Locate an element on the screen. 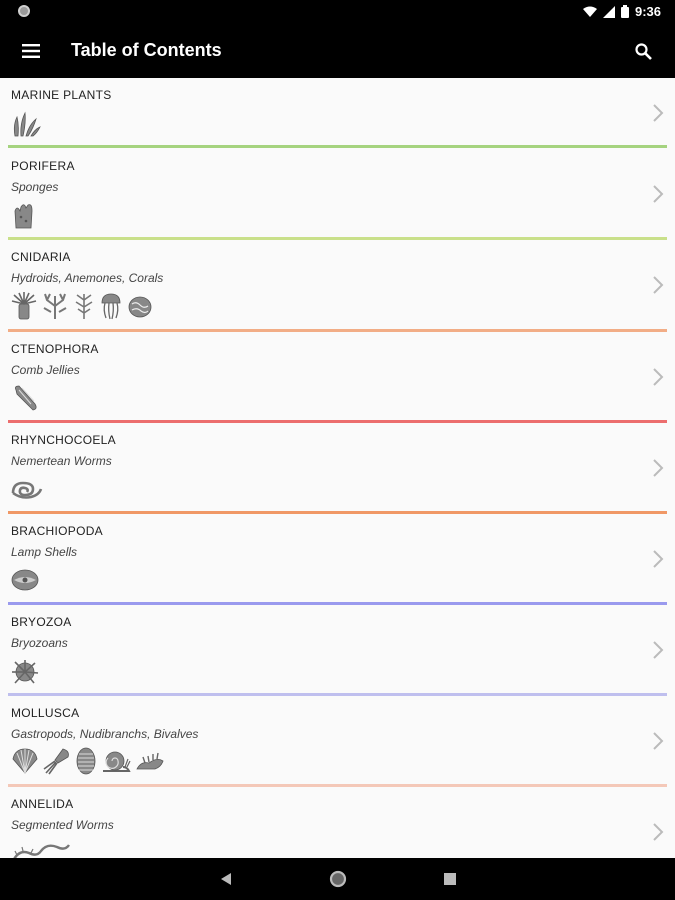 This screenshot has width=675, height=900. section-title: ANNELIDA is located at coordinates (42, 804).